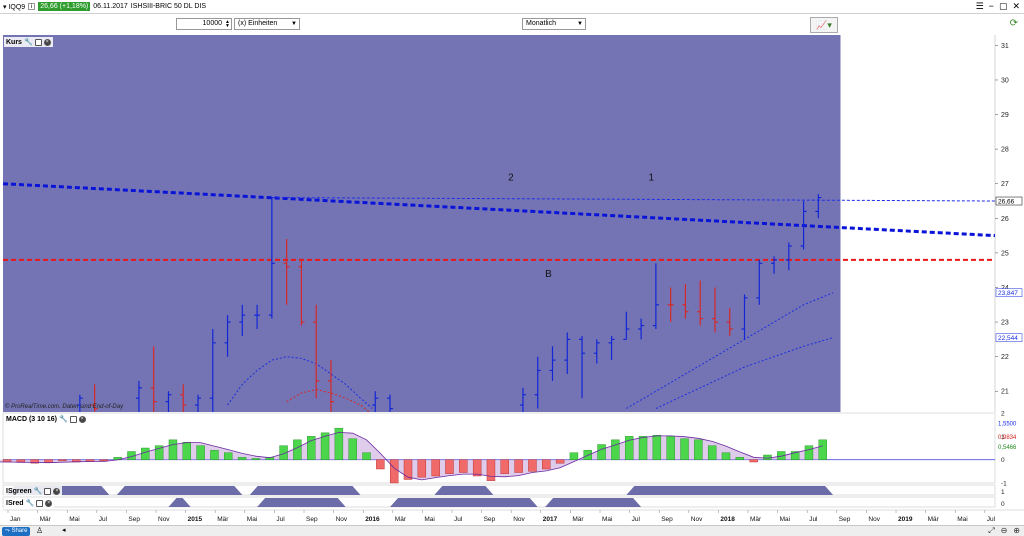 This screenshot has height=536, width=1024. What do you see at coordinates (46, 419) in the screenshot?
I see `macd-panel-header: MACD (3 10 16) 🔧 ×` at bounding box center [46, 419].